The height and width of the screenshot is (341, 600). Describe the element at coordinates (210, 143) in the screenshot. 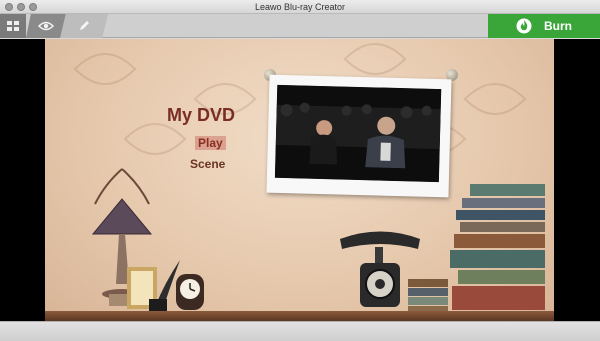

I see `menu-play-button: Play` at that location.